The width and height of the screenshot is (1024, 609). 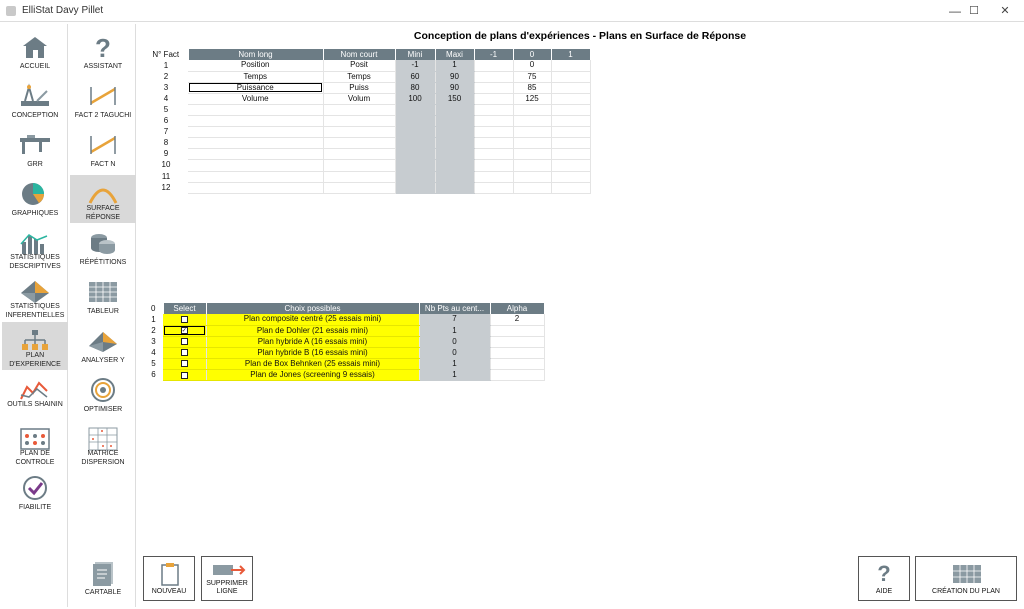 What do you see at coordinates (359, 88) in the screenshot?
I see `factor-cell: Puiss` at bounding box center [359, 88].